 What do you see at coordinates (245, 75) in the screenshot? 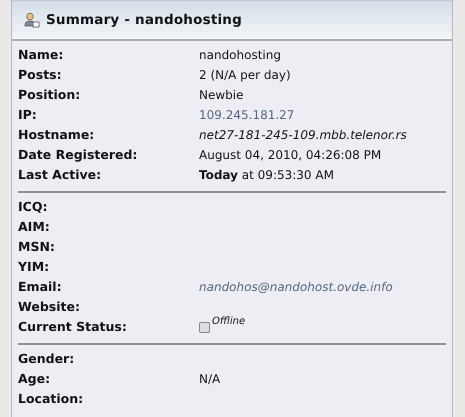
I see `field-value: 2 (N/A per day)` at bounding box center [245, 75].